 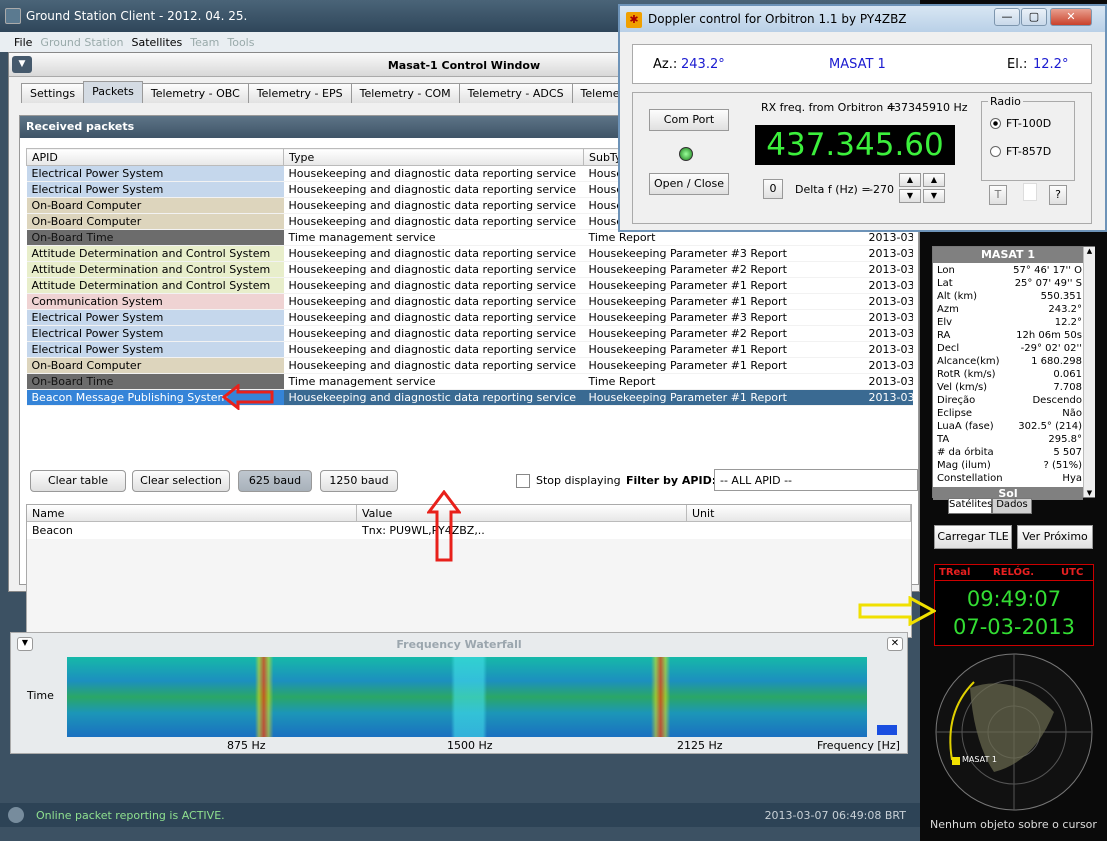 What do you see at coordinates (1058, 195) in the screenshot?
I see `help-button: ?` at bounding box center [1058, 195].